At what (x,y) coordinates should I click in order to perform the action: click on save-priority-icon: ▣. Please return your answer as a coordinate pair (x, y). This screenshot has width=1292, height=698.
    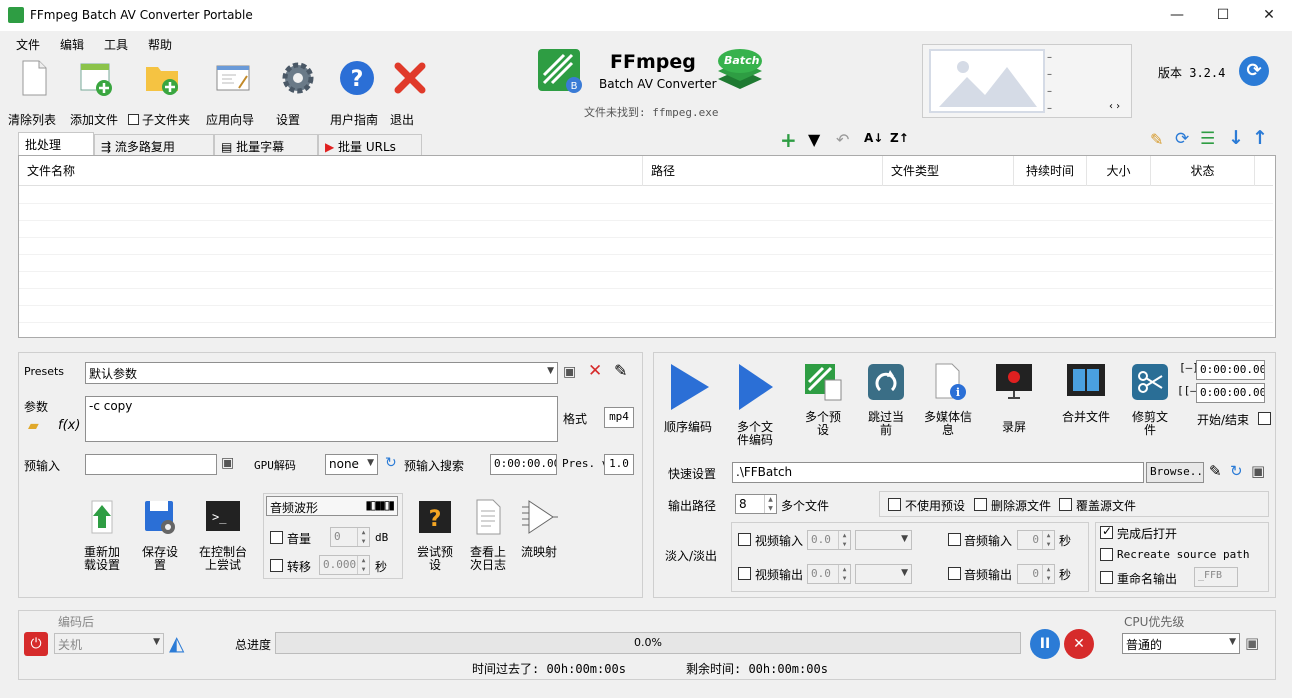
    Looking at the image, I should click on (1252, 643).